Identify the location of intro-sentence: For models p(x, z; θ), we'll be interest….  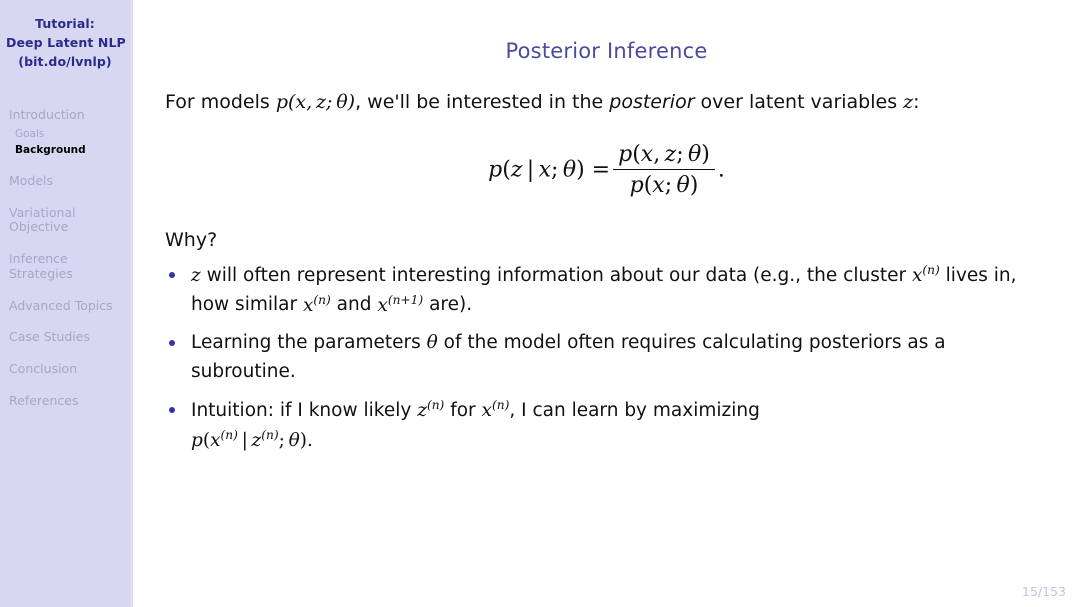
(606, 103).